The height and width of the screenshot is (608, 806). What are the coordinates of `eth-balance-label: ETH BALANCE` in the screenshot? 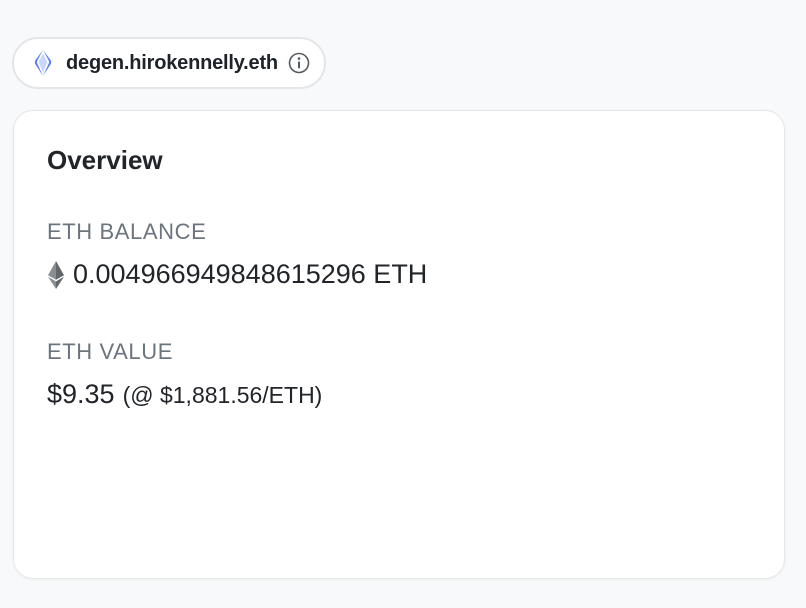 It's located at (127, 231).